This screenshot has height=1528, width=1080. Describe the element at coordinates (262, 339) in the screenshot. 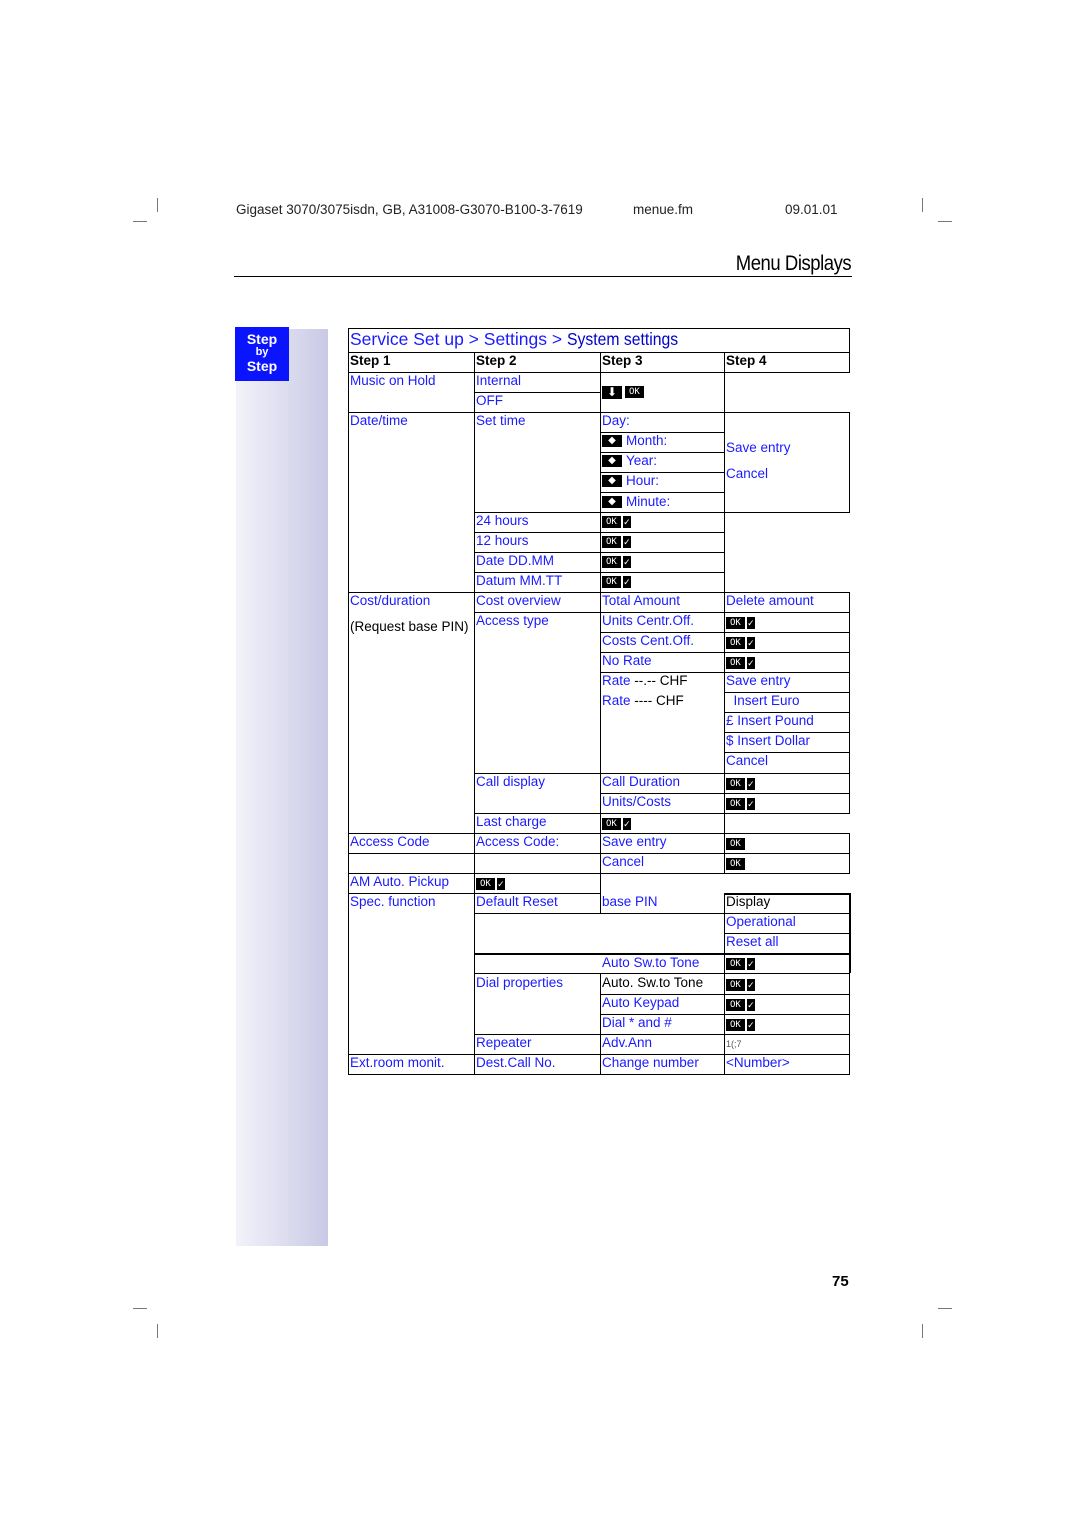

I see `badge-line1: Step` at that location.